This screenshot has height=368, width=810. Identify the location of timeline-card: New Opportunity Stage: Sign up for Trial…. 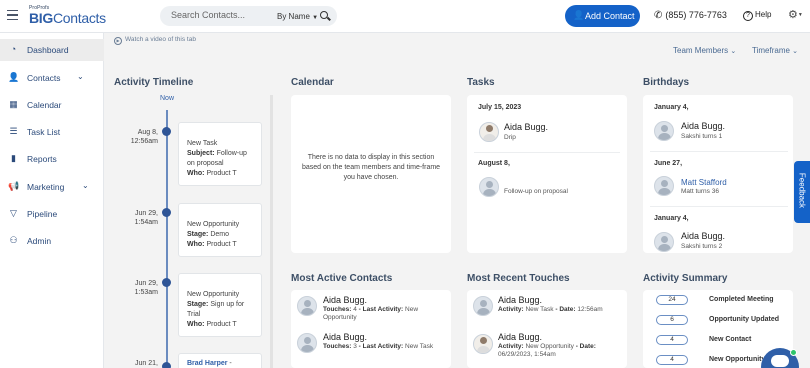
(220, 305).